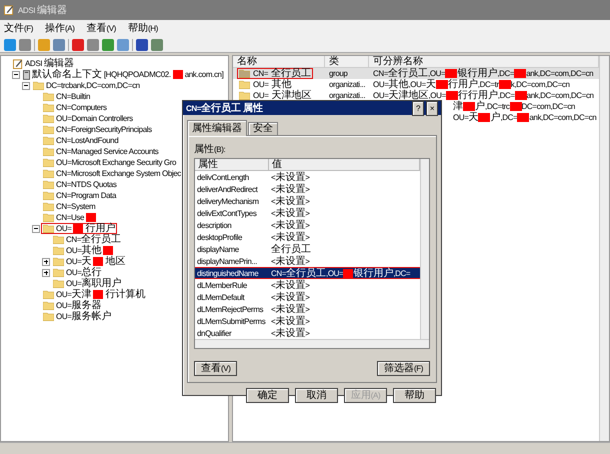 This screenshot has width=610, height=454. I want to click on tree-item-label: CN=Builtin, so click(73, 96).